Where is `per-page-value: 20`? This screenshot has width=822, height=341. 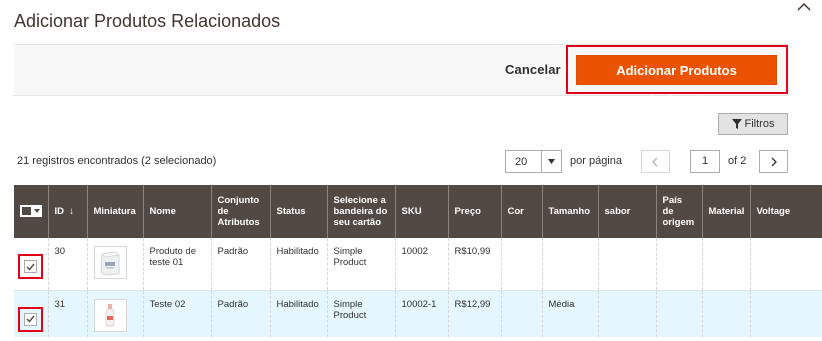 per-page-value: 20 is located at coordinates (521, 161).